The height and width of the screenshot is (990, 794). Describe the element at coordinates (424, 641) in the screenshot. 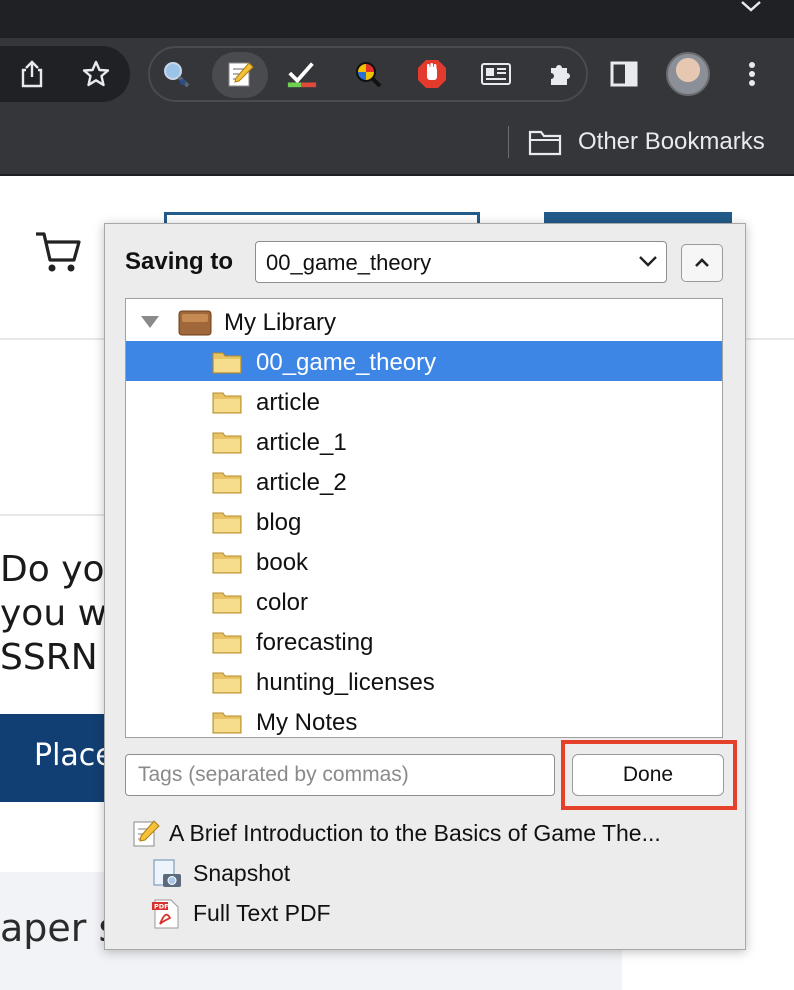

I see `tree-item-collection: forecasting` at that location.